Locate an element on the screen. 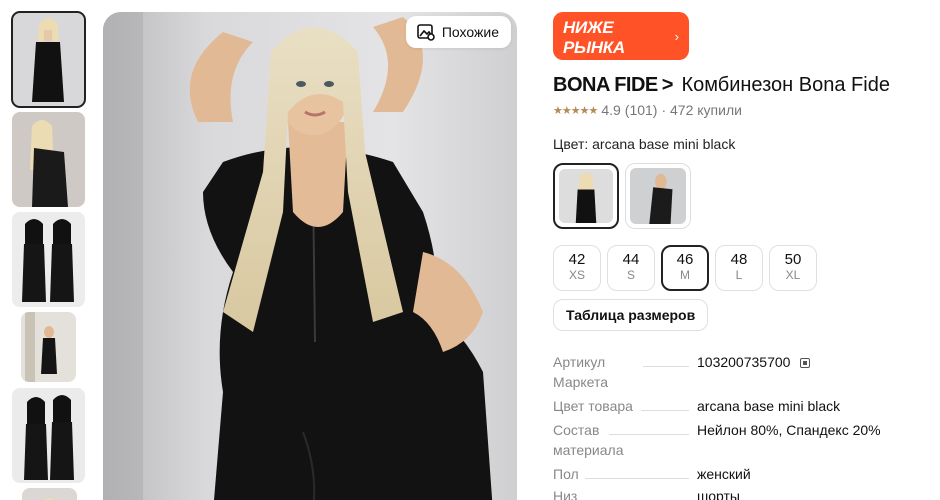  spec-key: Состав материала is located at coordinates (588, 440).